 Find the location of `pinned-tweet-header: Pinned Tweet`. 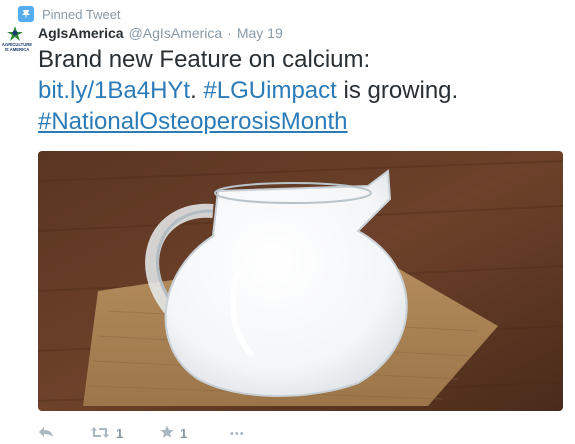

pinned-tweet-header: Pinned Tweet is located at coordinates (69, 14).